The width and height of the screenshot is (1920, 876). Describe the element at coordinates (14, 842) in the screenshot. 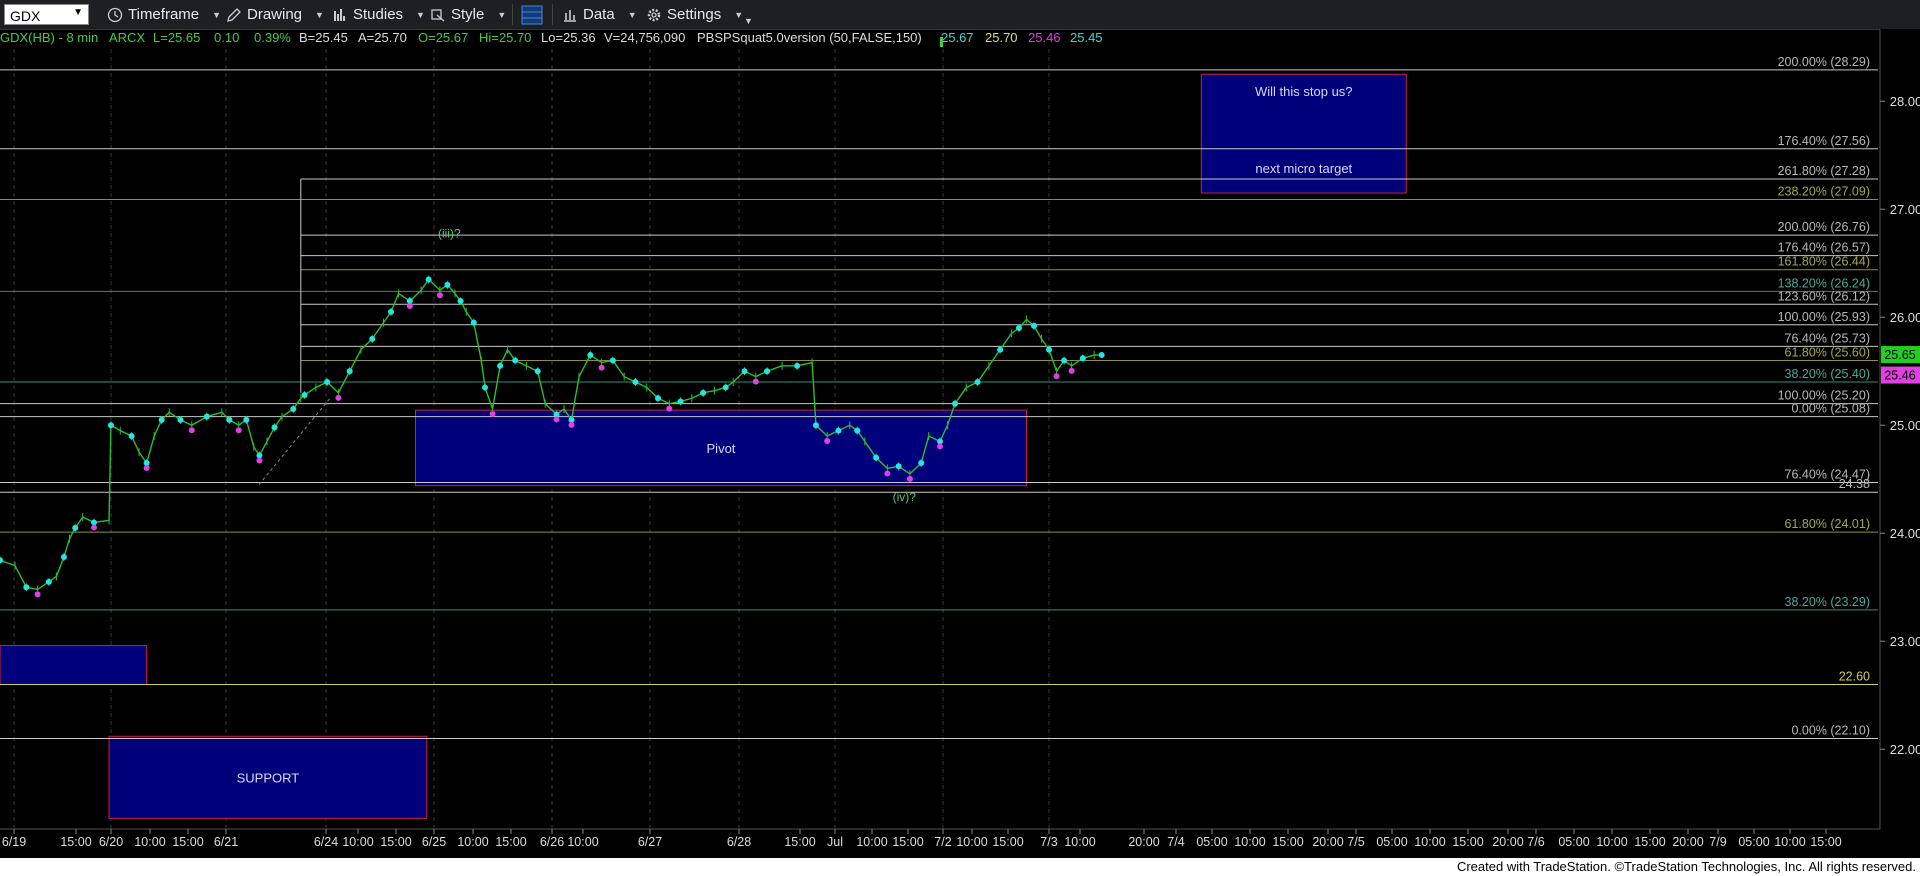

I see `x-tick-label: 6/19` at that location.